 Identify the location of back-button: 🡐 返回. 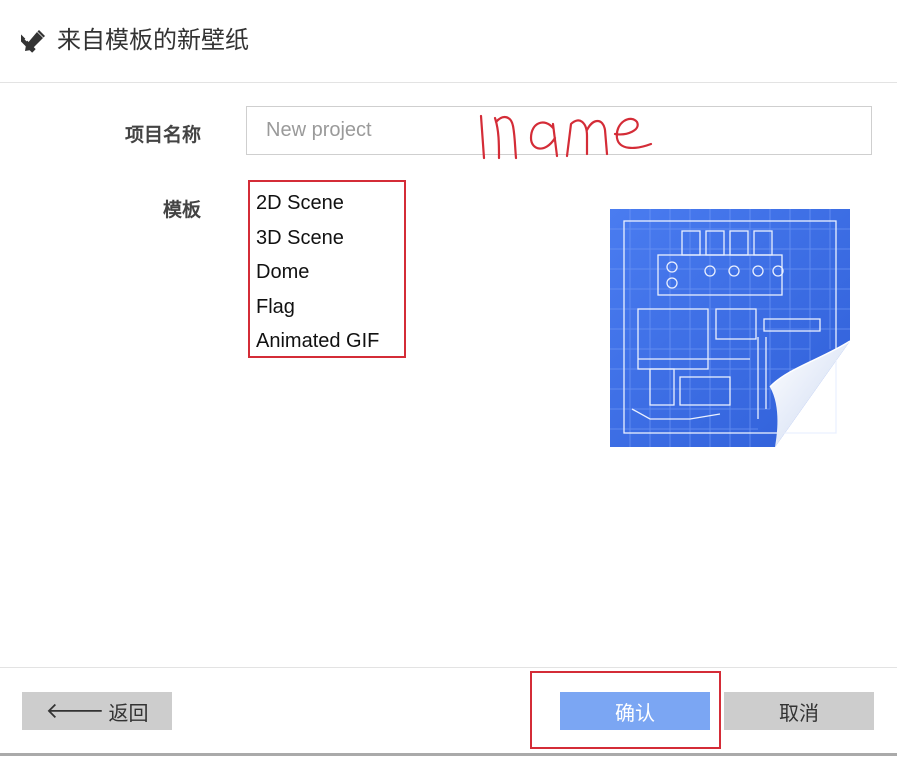
(97, 711).